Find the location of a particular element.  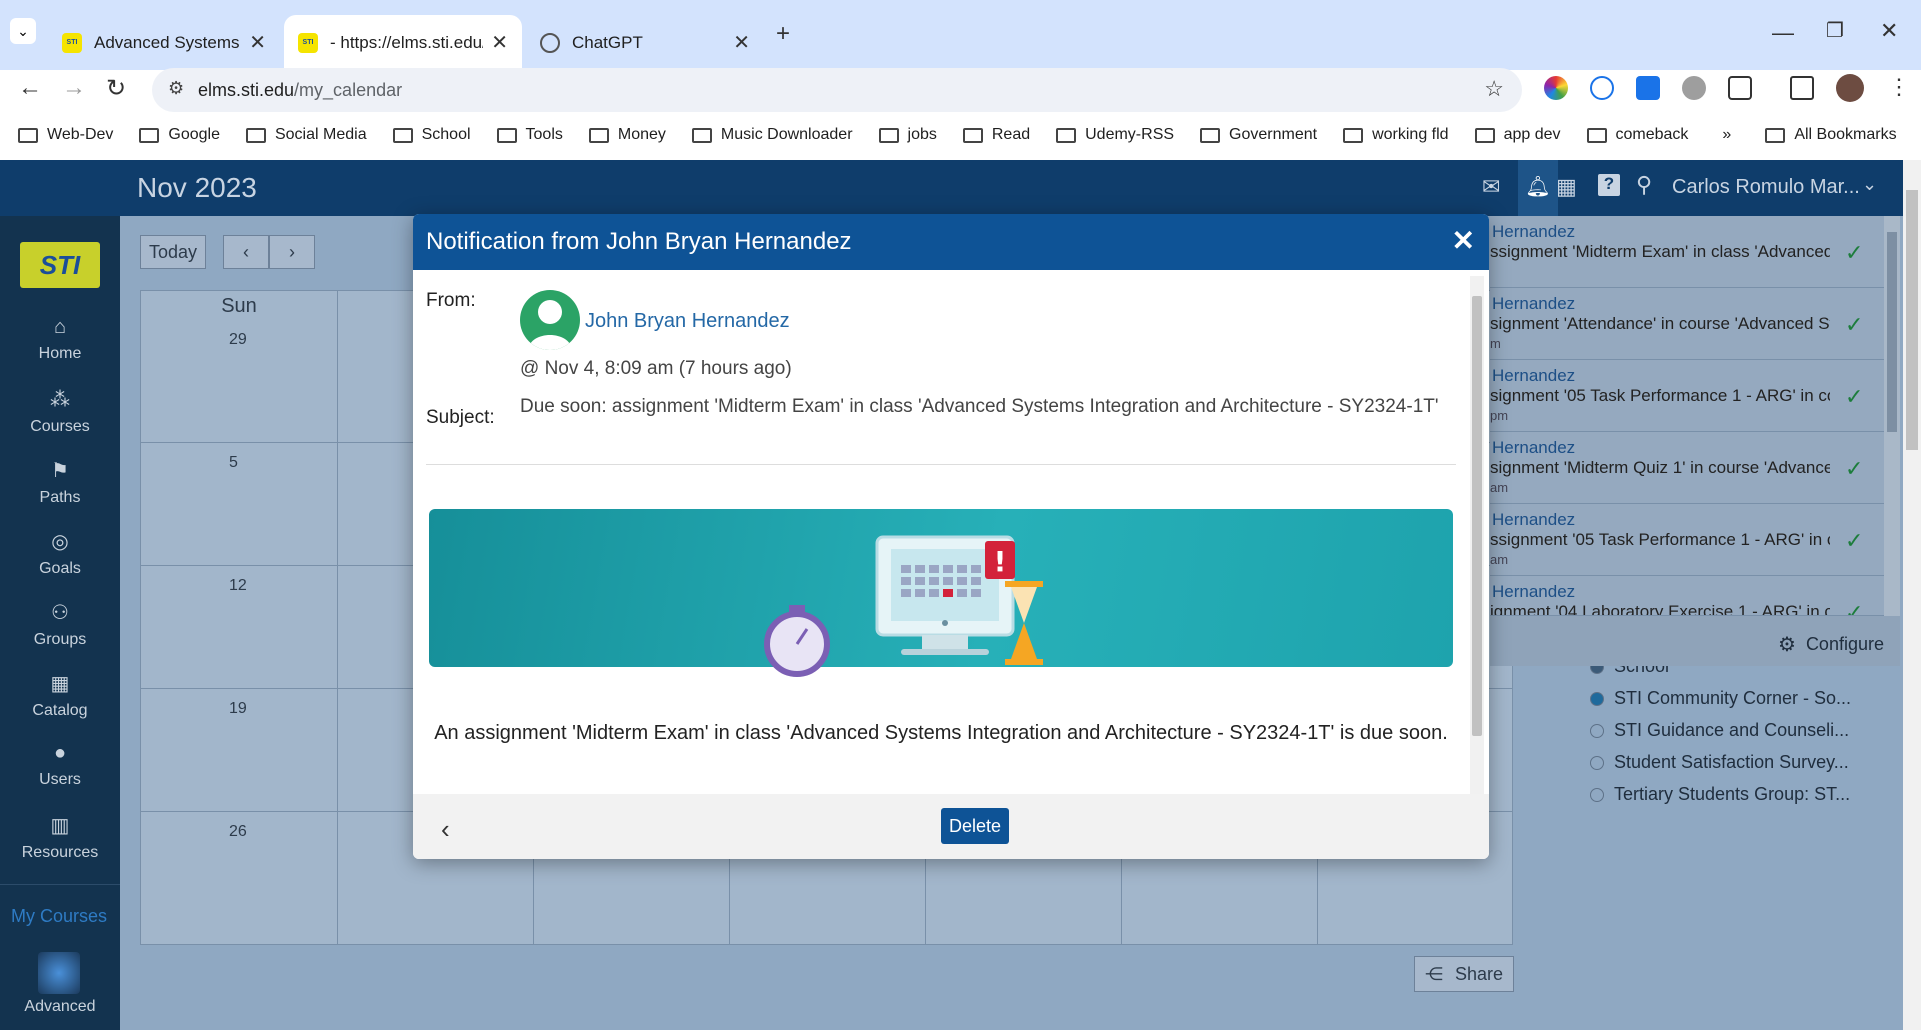

sidebar-item-users: ● Users is located at coordinates (60, 765).